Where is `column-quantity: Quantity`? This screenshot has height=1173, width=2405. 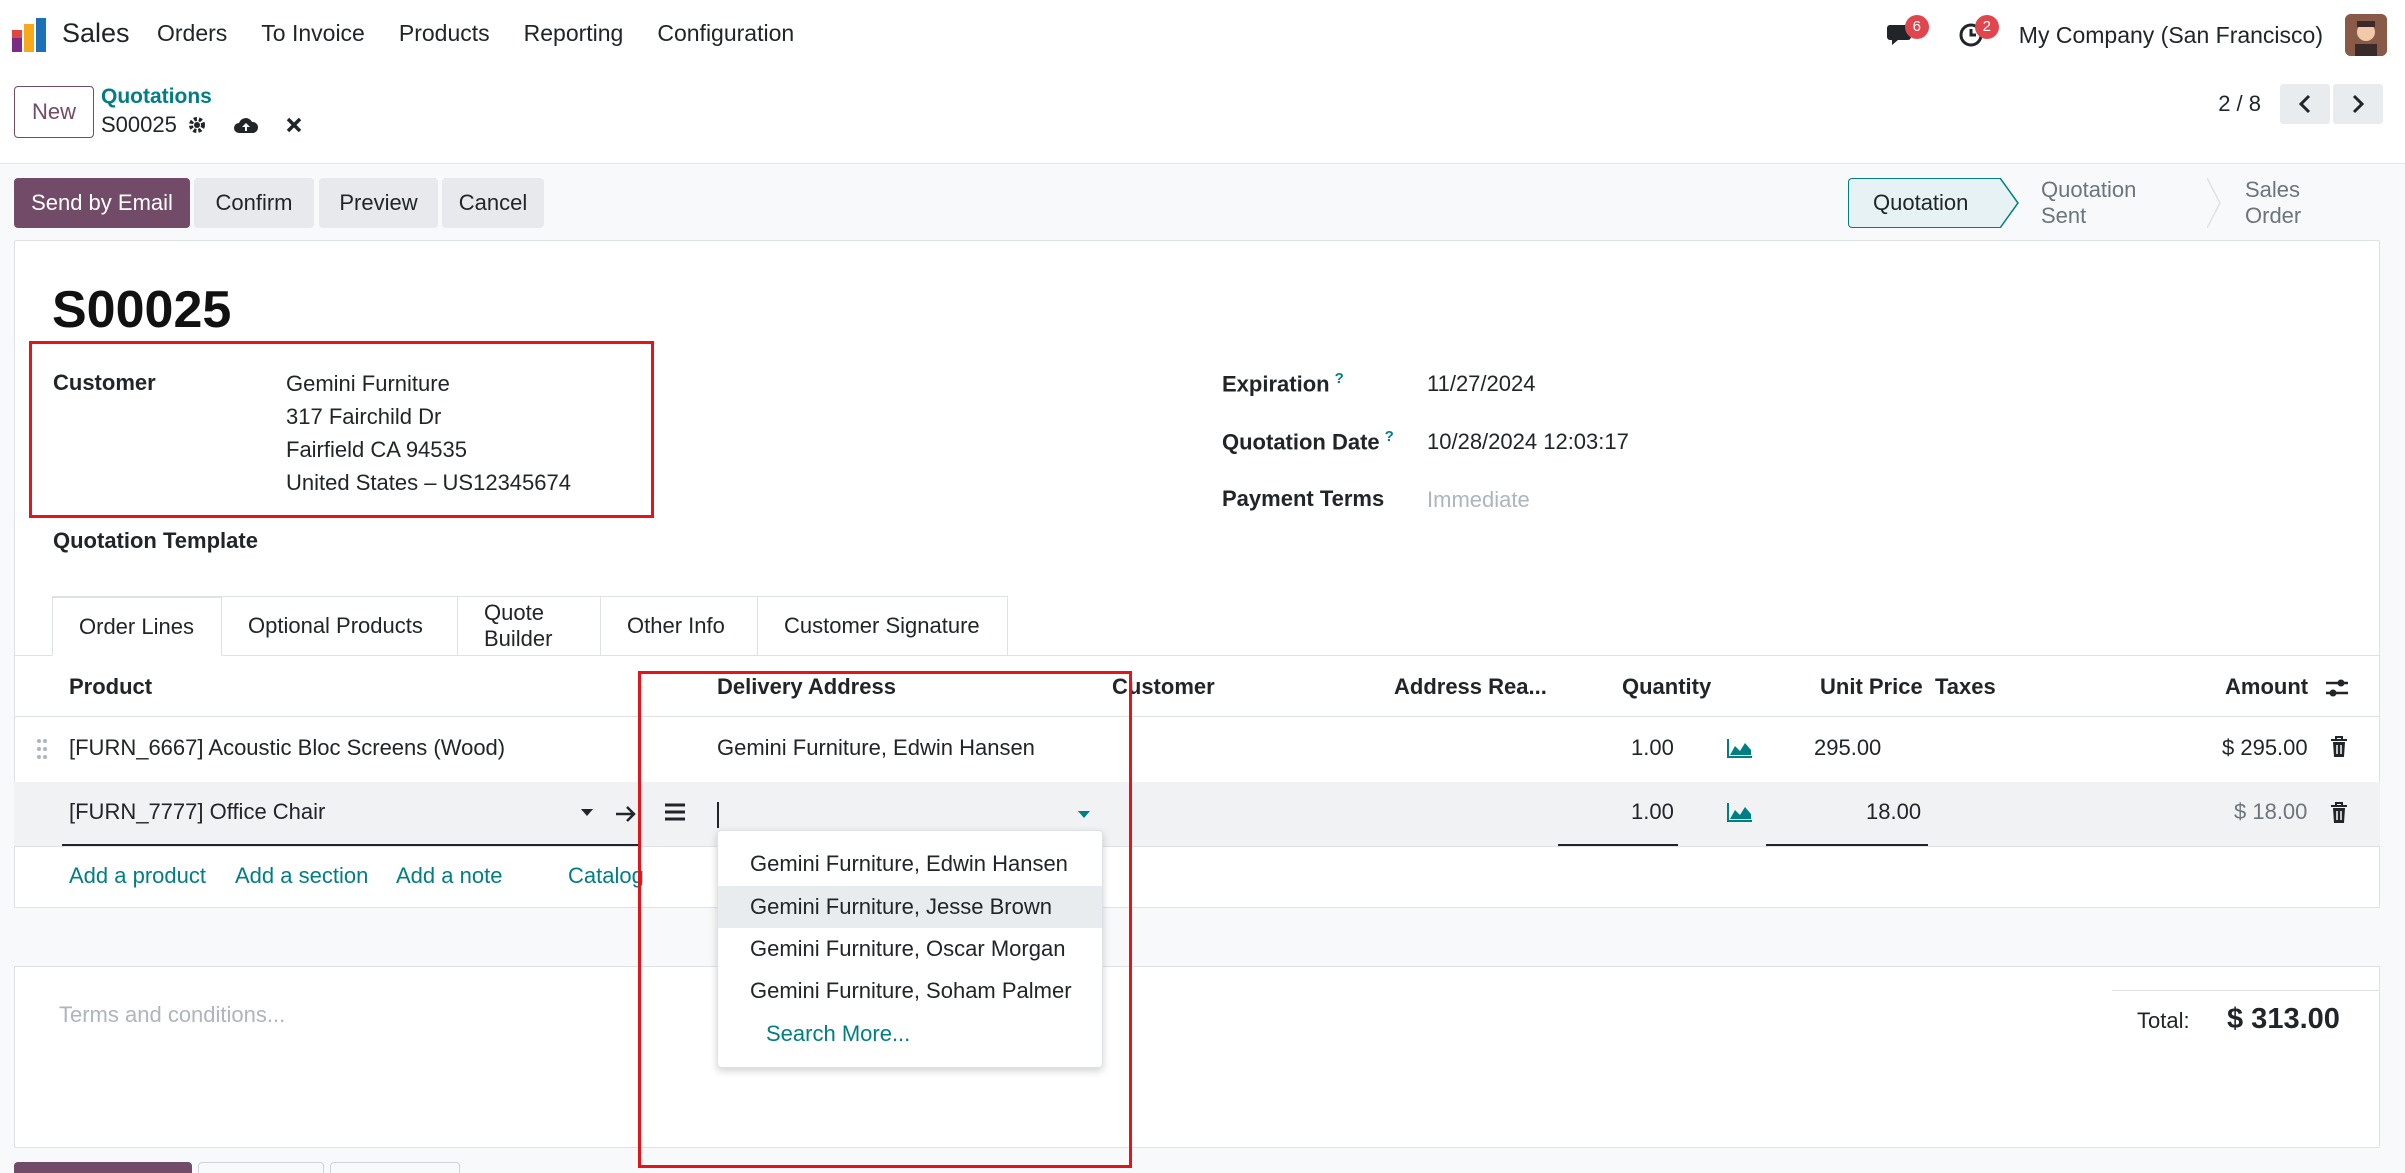 column-quantity: Quantity is located at coordinates (1666, 687).